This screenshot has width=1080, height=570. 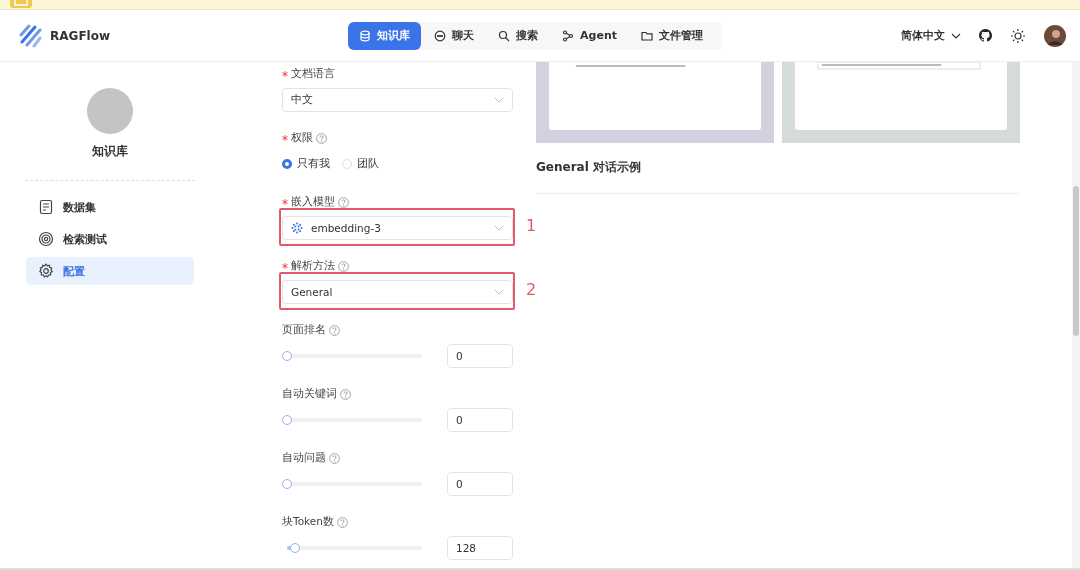 What do you see at coordinates (80, 35) in the screenshot?
I see `app-name: RAGFlow` at bounding box center [80, 35].